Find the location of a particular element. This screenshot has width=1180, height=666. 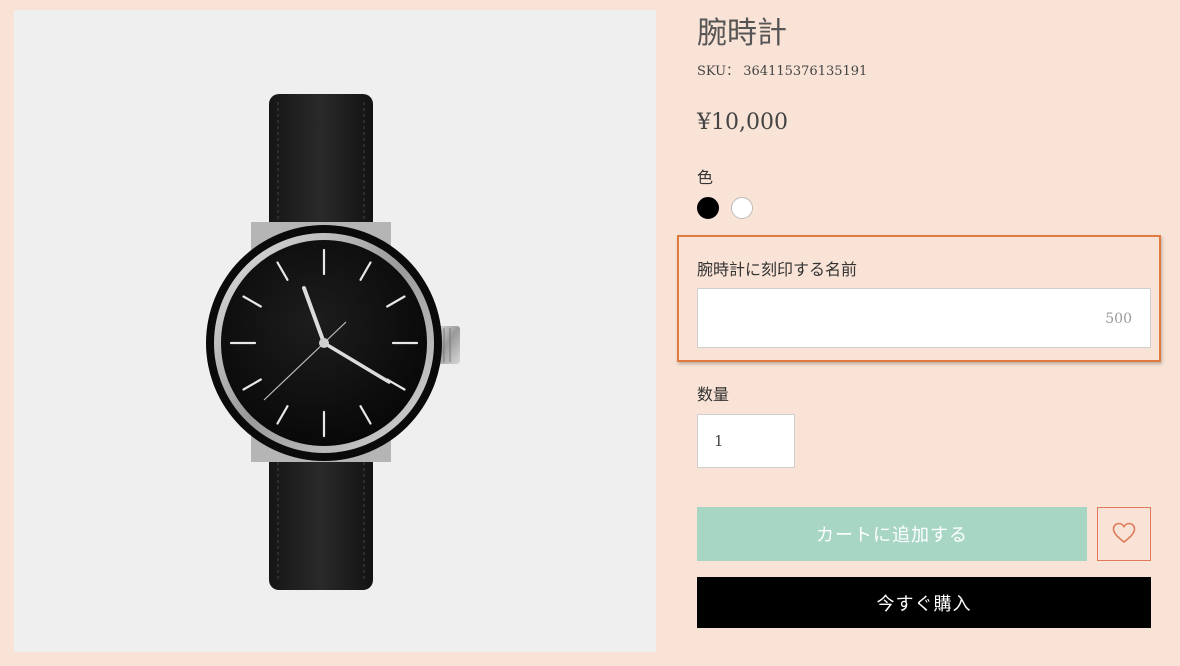

engraving-label: 腕時計に刻印する名前 is located at coordinates (777, 269).